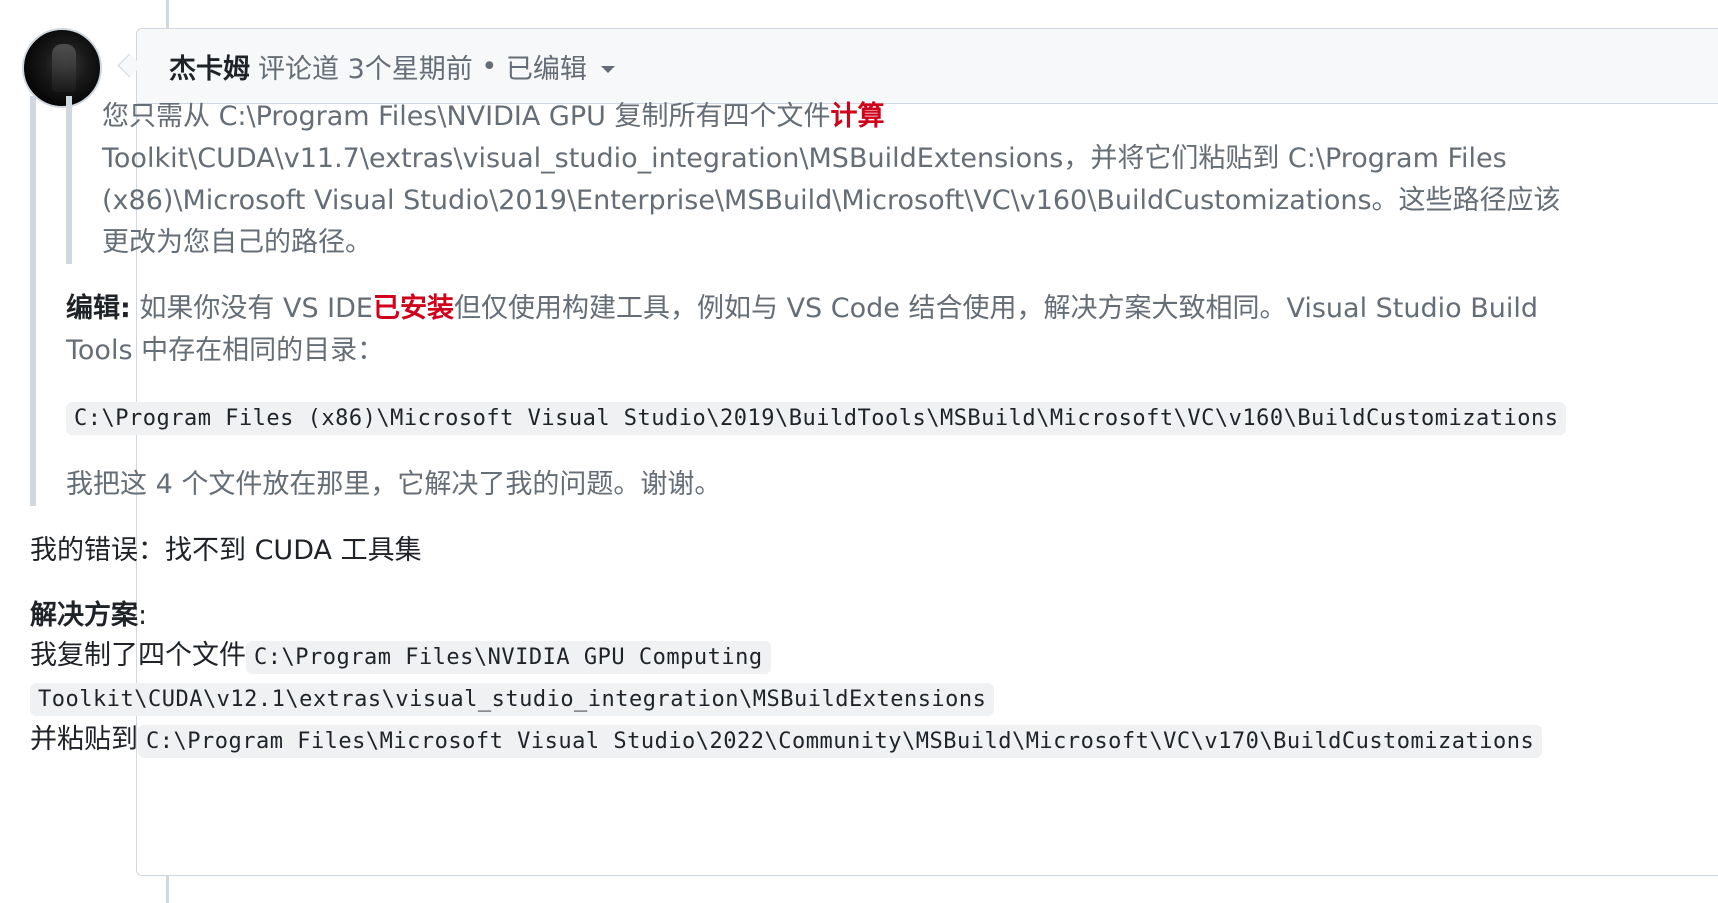 The image size is (1718, 903). I want to click on edited-label: 已编辑, so click(546, 66).